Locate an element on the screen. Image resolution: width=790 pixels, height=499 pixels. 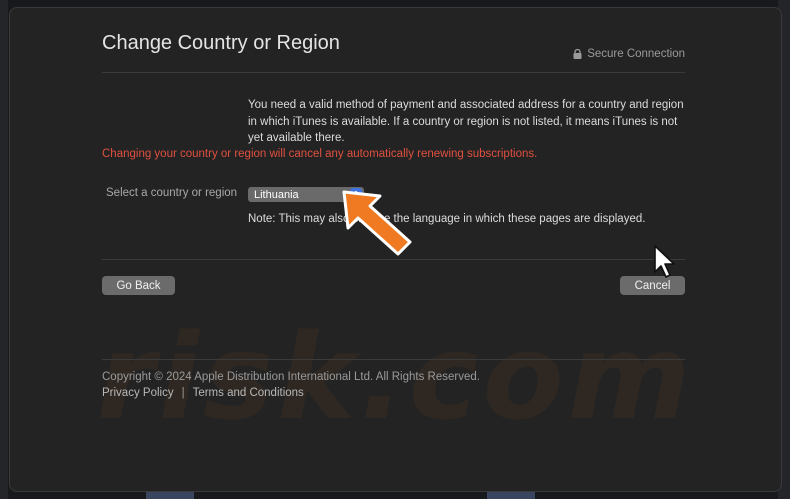
secure-connection-indicator: Secure Connection is located at coordinates (629, 54).